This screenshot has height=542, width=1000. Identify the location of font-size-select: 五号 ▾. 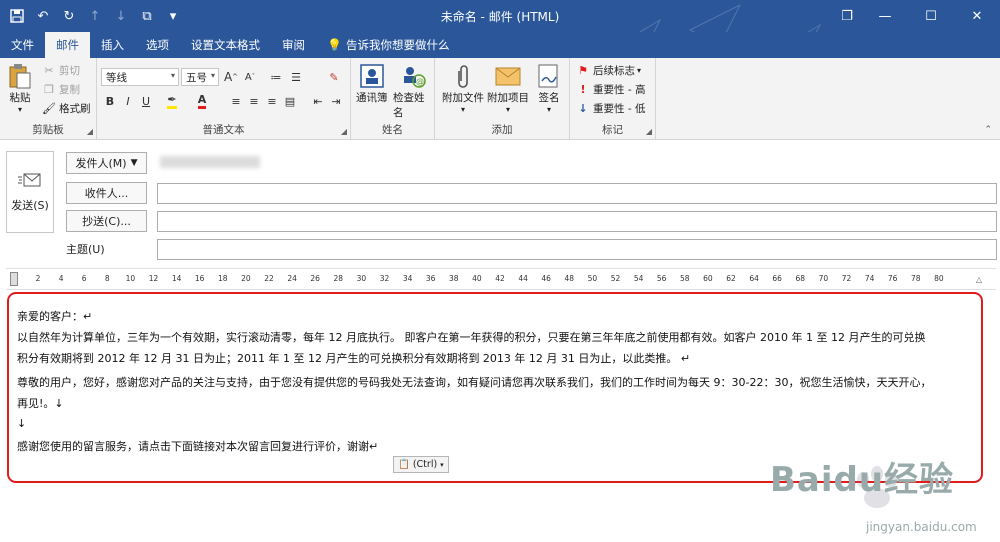
(200, 77).